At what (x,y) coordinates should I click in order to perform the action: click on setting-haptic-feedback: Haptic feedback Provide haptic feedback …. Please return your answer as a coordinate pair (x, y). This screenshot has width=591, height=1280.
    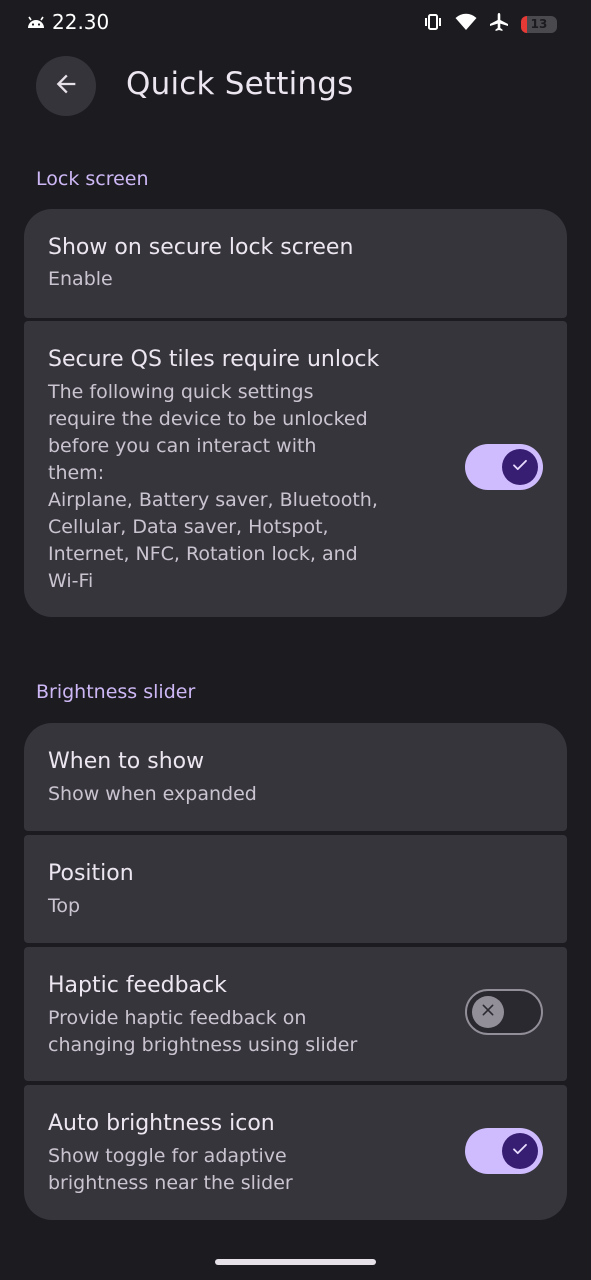
    Looking at the image, I should click on (295, 1014).